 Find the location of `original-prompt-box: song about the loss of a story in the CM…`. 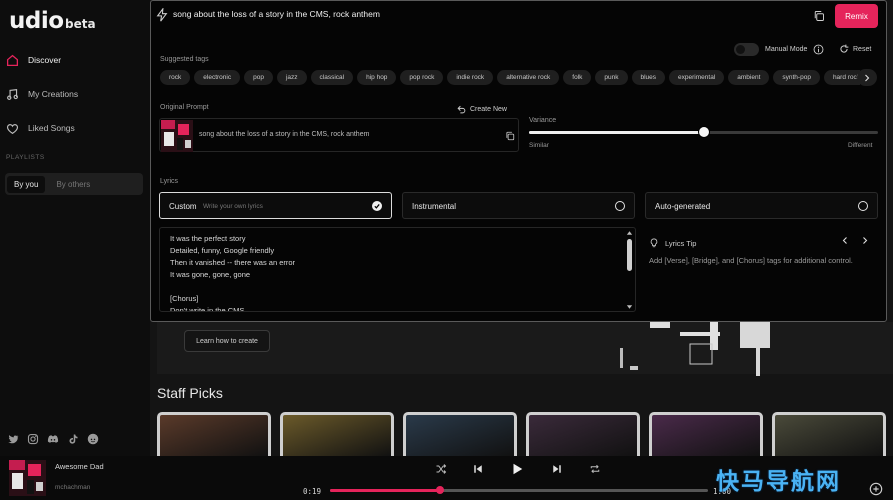

original-prompt-box: song about the loss of a story in the CM… is located at coordinates (339, 135).